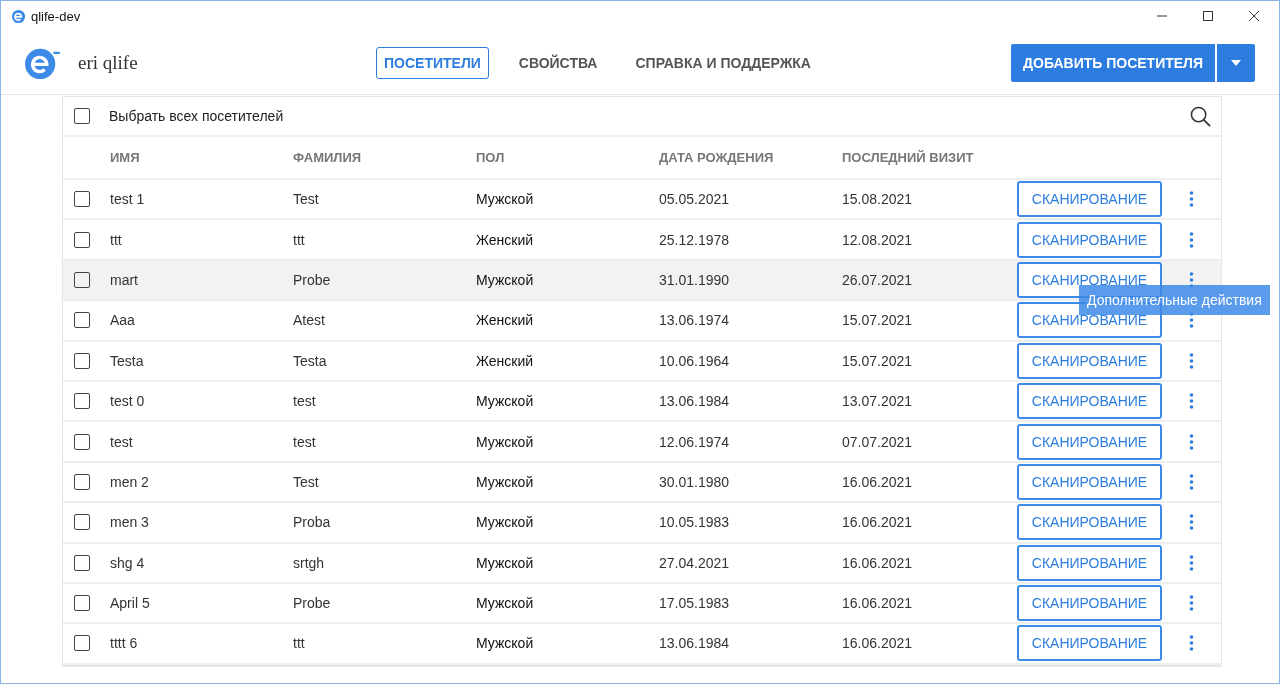 The image size is (1280, 684). Describe the element at coordinates (122, 320) in the screenshot. I see `table-cell: Aaa` at that location.